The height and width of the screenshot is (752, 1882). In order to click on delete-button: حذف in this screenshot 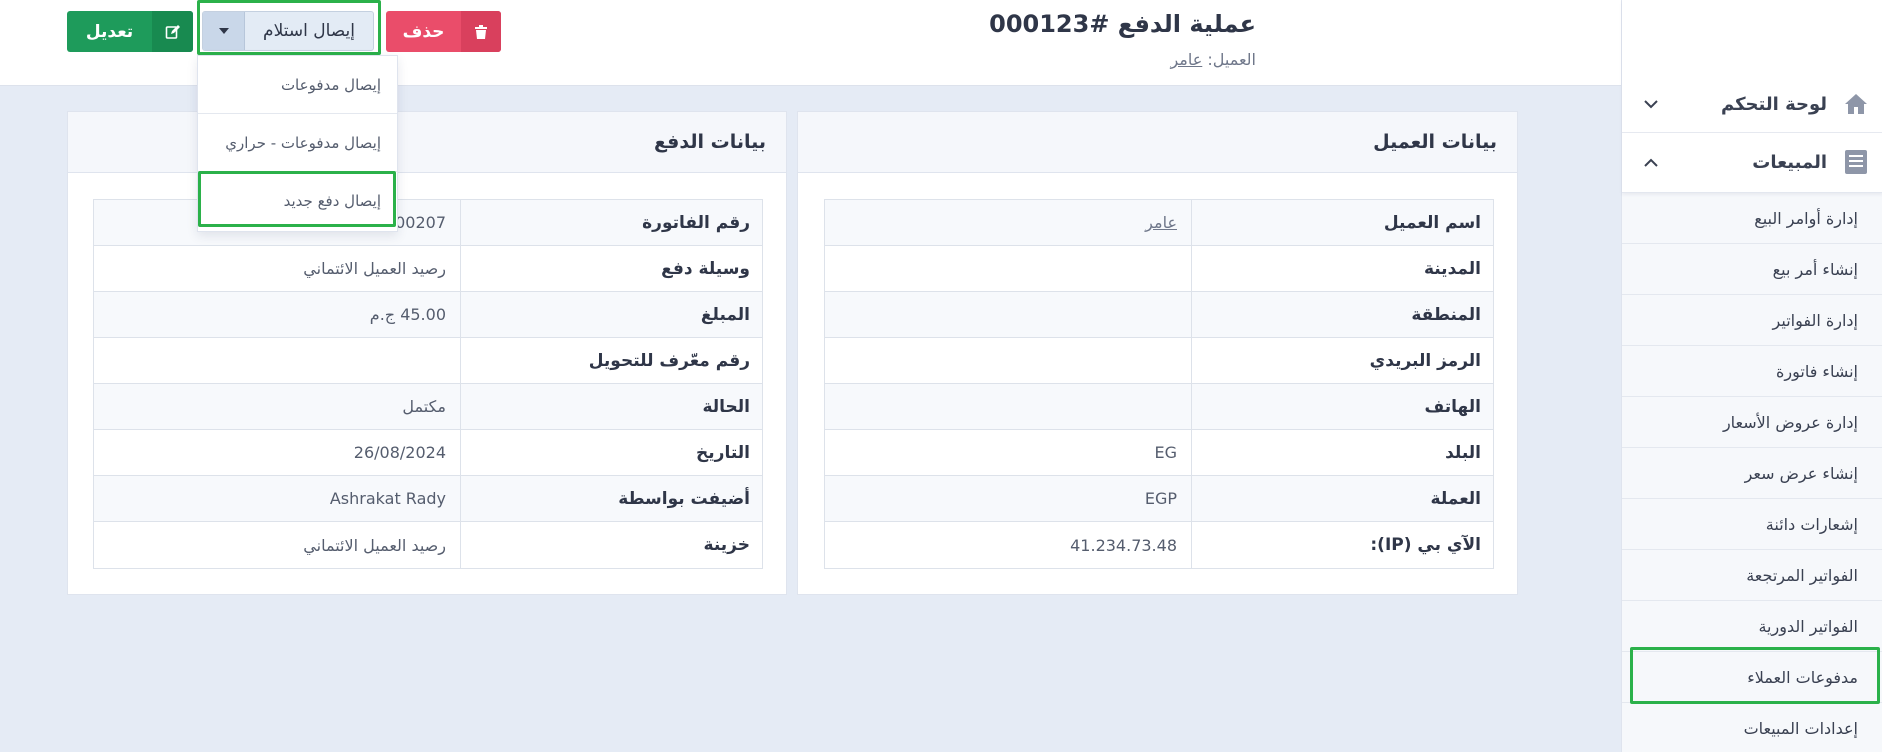, I will do `click(443, 31)`.